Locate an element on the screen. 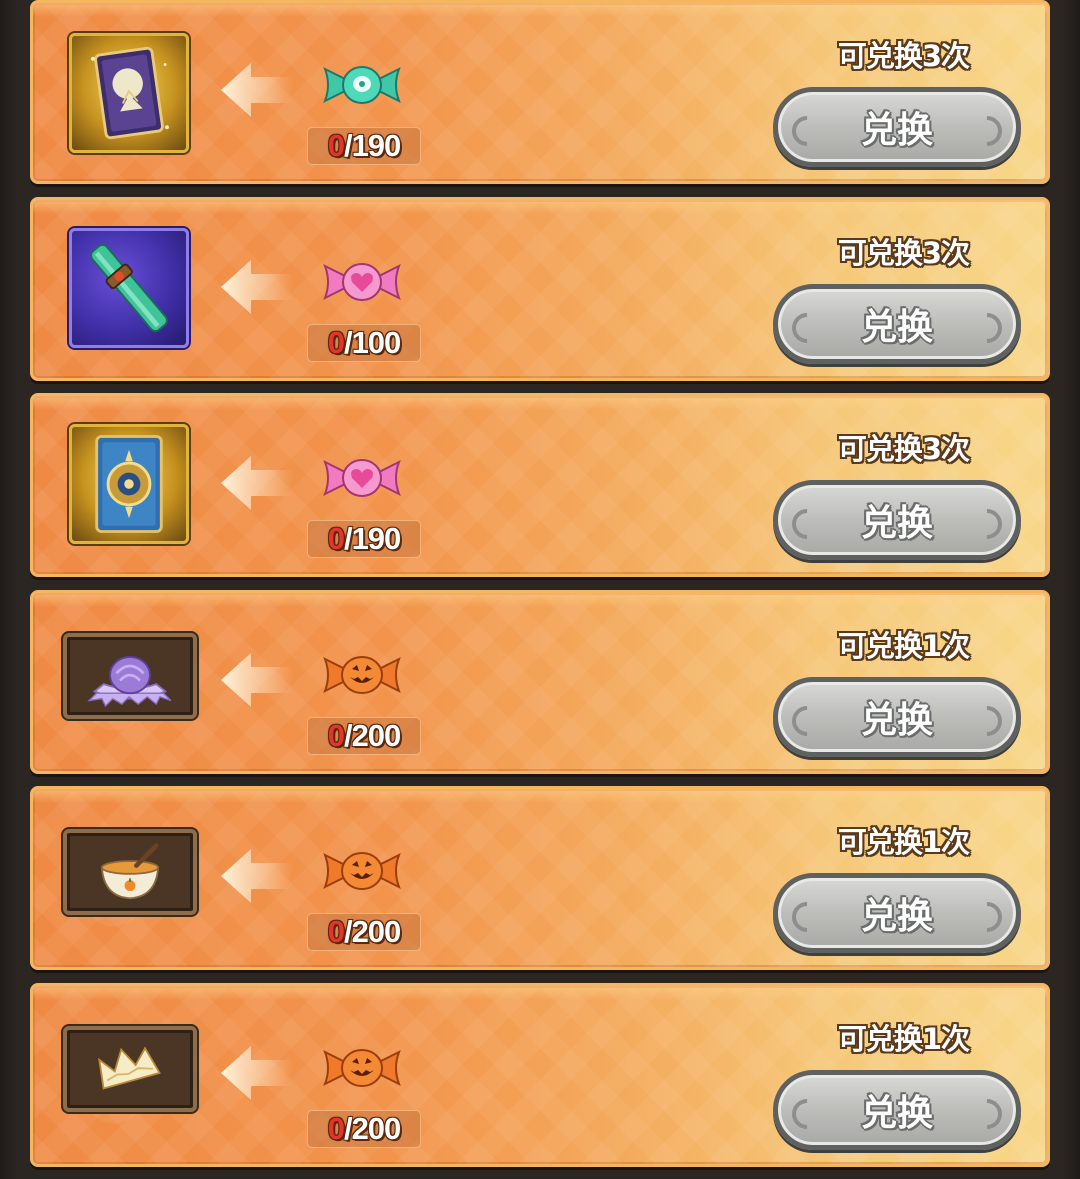 Image resolution: width=1080 pixels, height=1179 pixels. tarot-card-icon is located at coordinates (129, 93).